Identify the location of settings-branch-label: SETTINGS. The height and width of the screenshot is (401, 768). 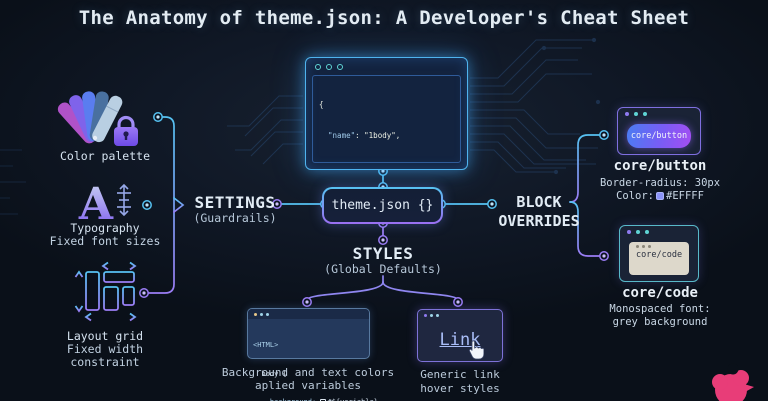
(235, 202).